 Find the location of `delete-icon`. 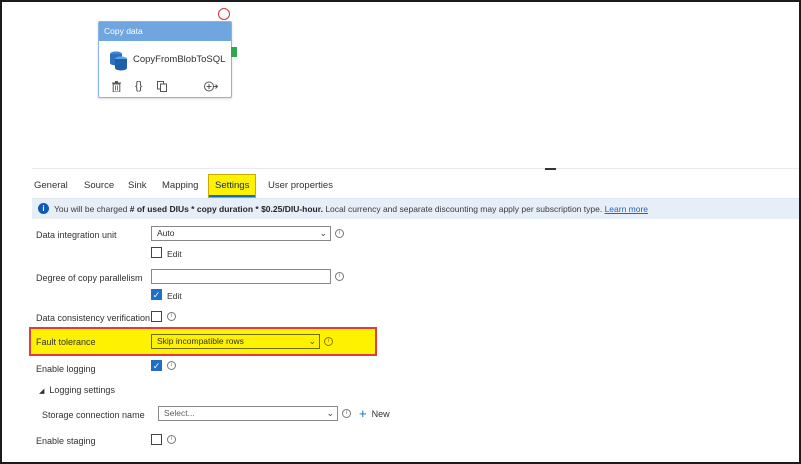

delete-icon is located at coordinates (116, 86).